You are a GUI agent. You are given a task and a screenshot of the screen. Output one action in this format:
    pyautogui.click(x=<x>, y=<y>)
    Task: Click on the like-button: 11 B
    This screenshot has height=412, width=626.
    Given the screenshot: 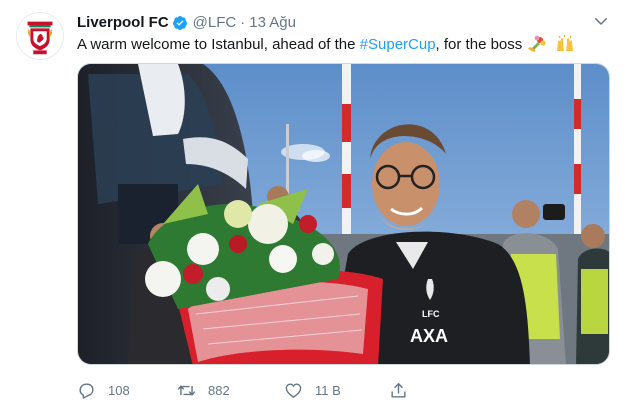 What is the action you would take?
    pyautogui.click(x=312, y=390)
    